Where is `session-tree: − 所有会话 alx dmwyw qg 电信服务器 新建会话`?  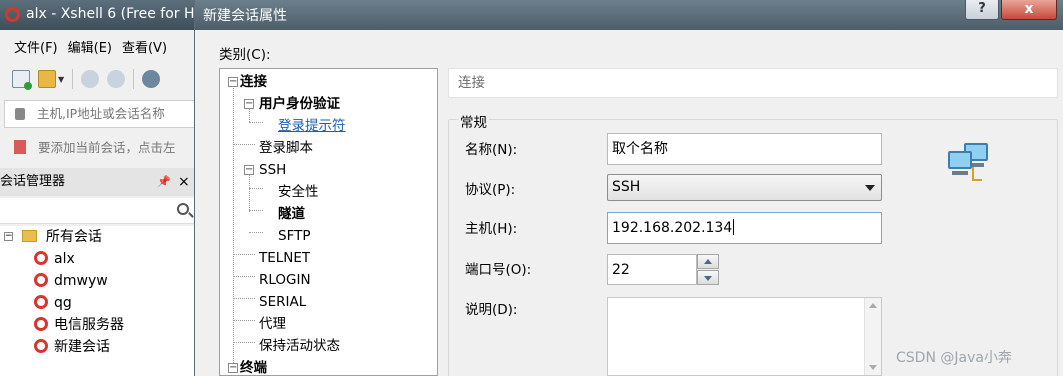
session-tree: − 所有会话 alx dmwyw qg 电信服务器 新建会话 is located at coordinates (100, 301).